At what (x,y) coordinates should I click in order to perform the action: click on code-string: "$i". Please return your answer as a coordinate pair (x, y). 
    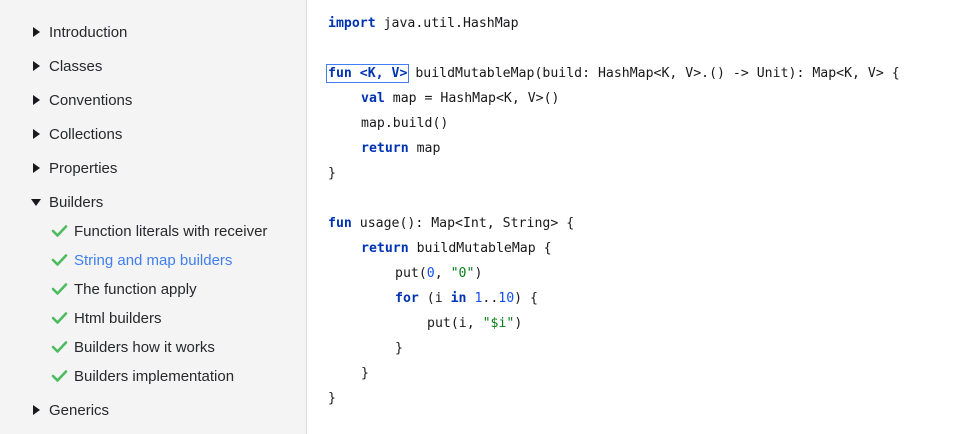
    Looking at the image, I should click on (498, 323).